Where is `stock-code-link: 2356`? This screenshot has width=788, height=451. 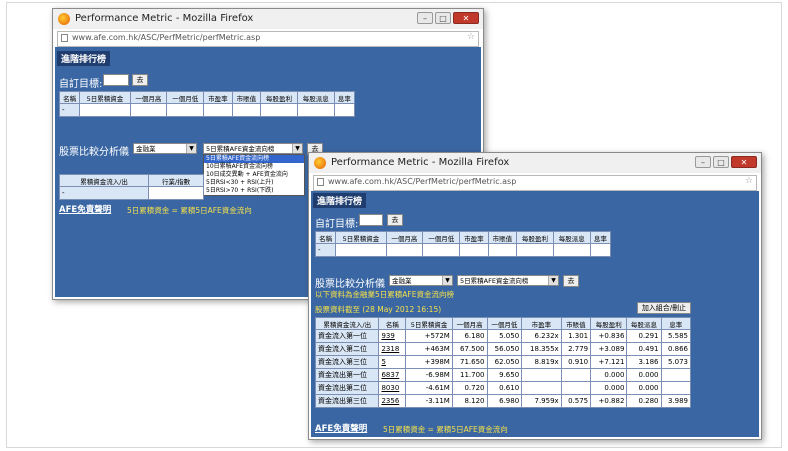 stock-code-link: 2356 is located at coordinates (392, 401).